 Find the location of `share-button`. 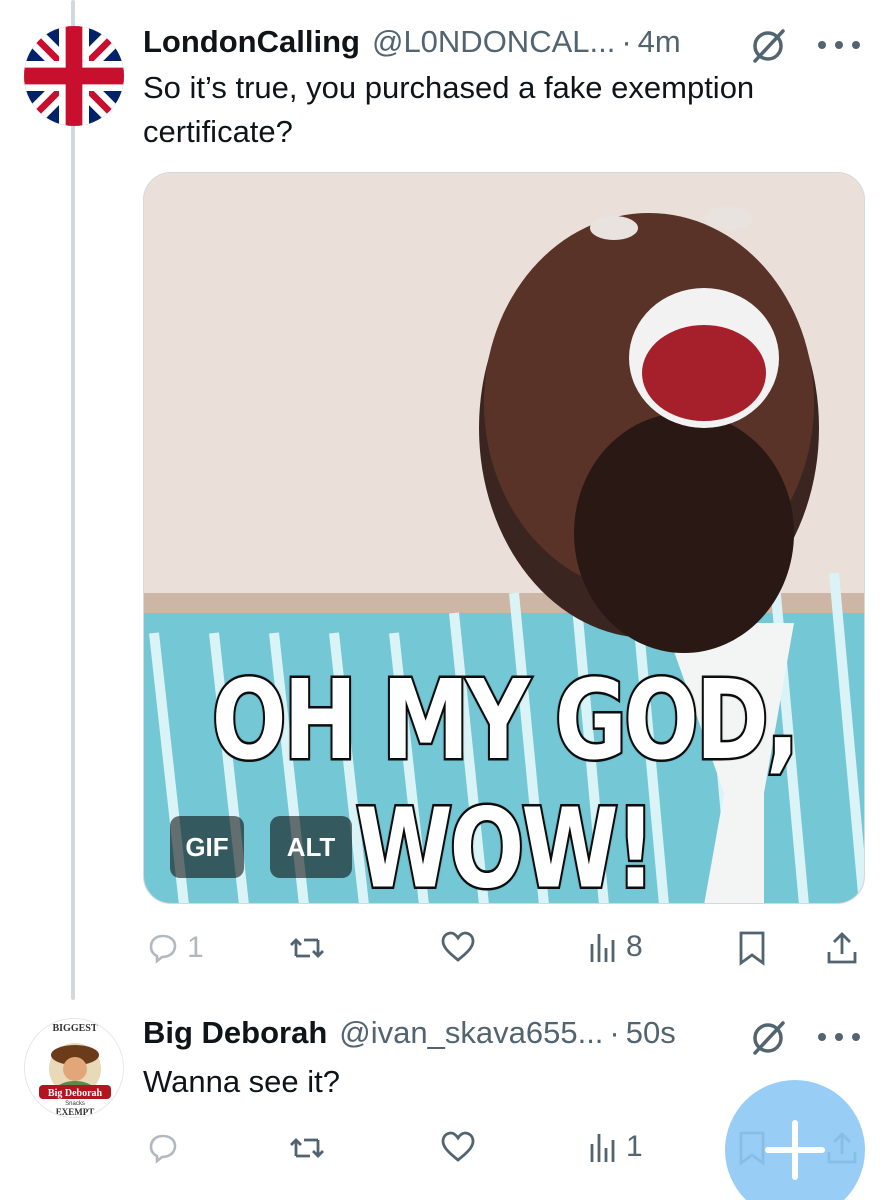

share-button is located at coordinates (842, 948).